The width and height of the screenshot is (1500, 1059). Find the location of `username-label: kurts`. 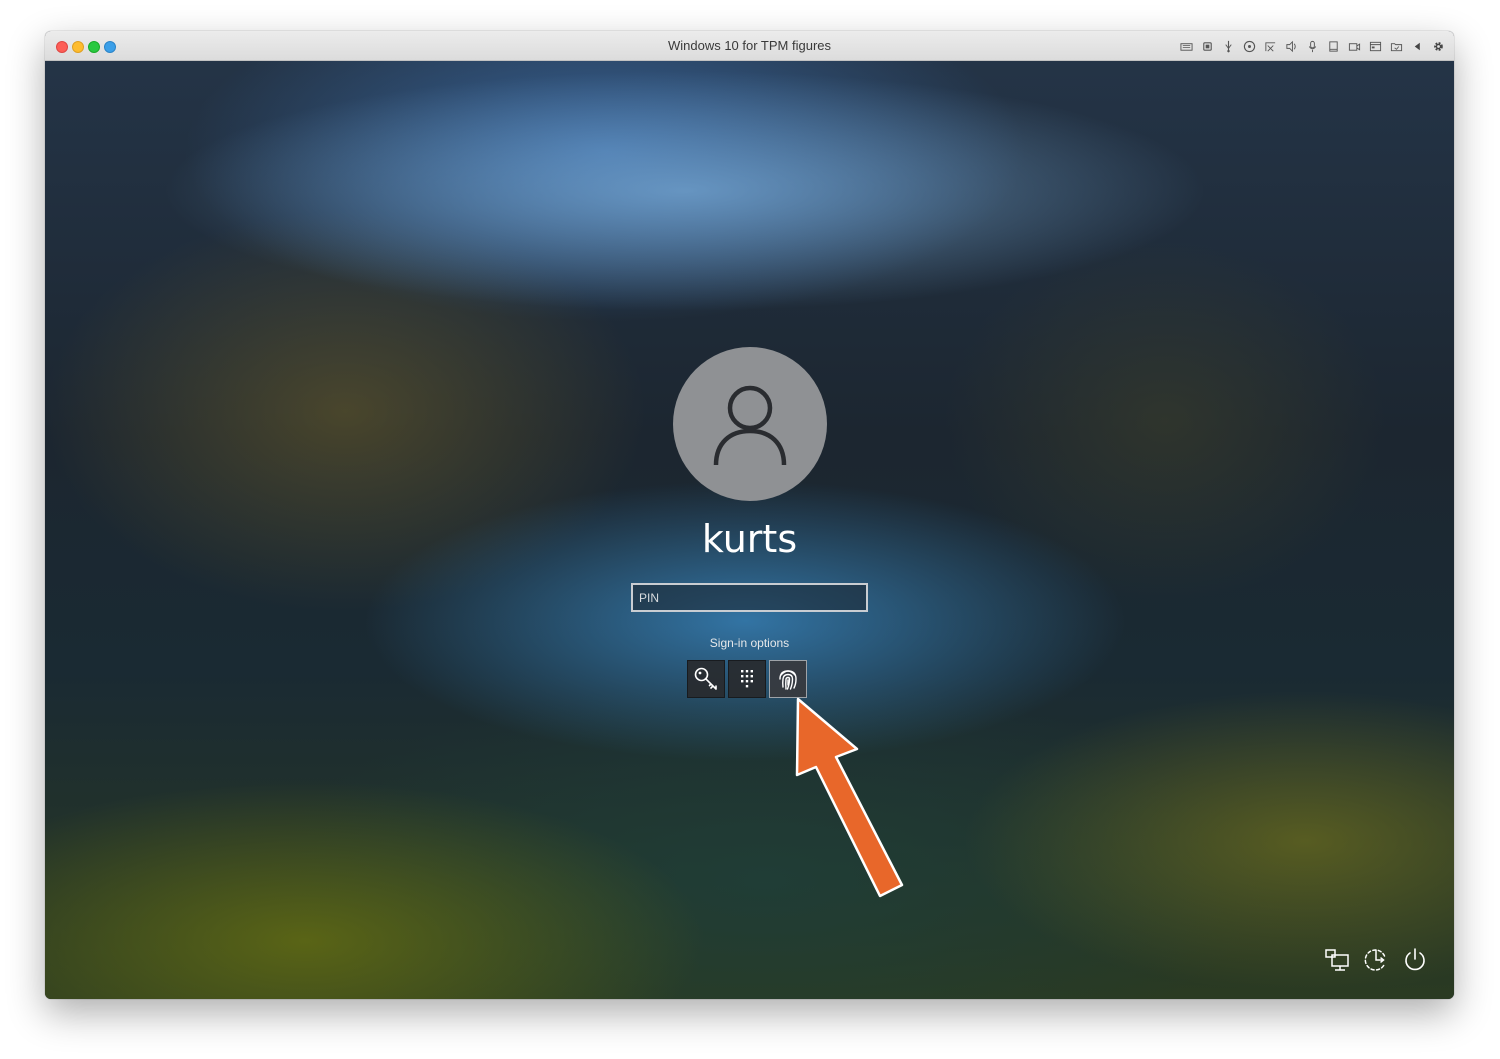

username-label: kurts is located at coordinates (749, 539).